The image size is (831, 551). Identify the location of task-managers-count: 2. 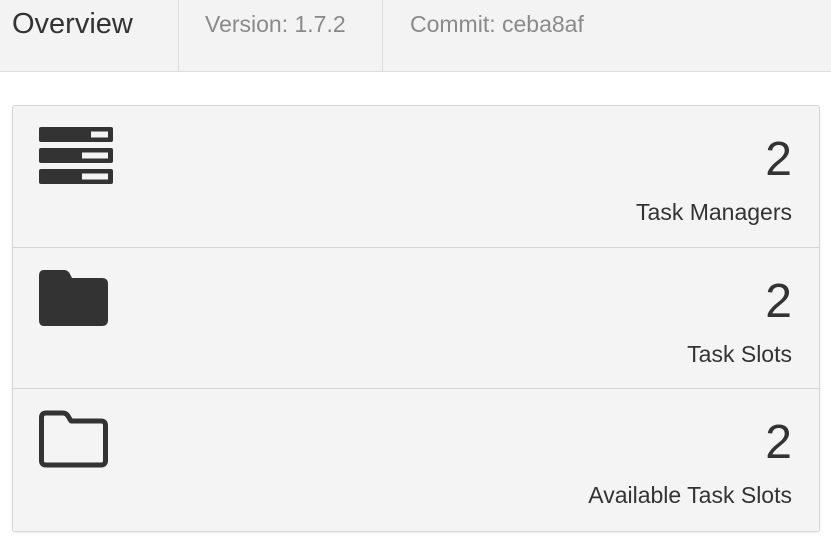
(778, 159).